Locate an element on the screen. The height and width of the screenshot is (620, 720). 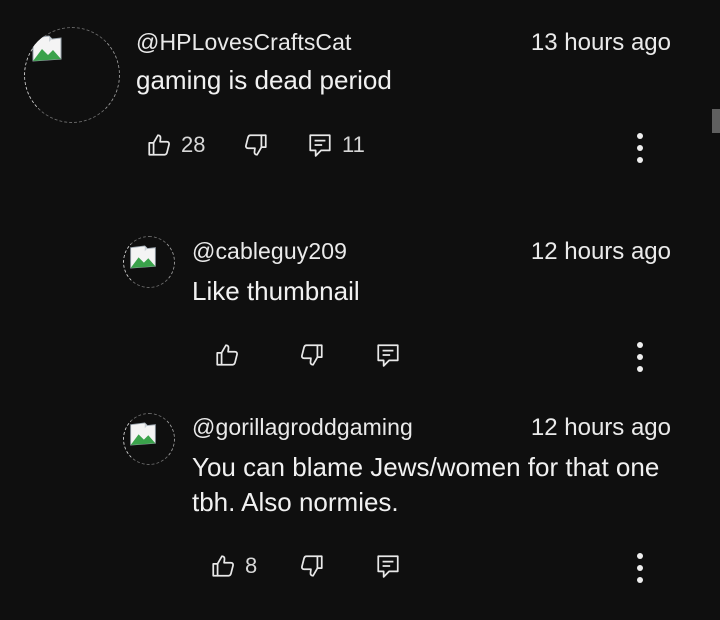
comment-author: @HPLovesCraftsCat is located at coordinates (244, 42).